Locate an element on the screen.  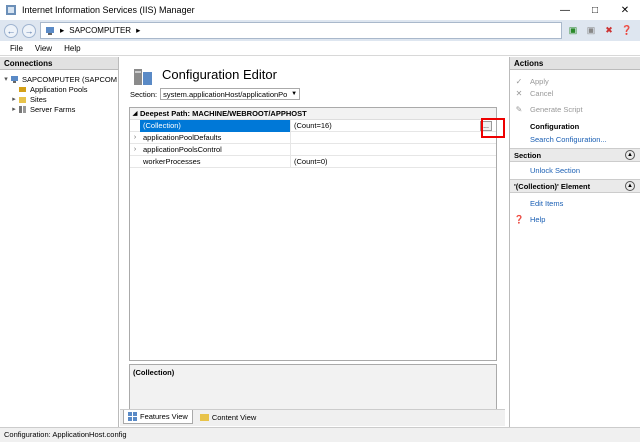
cancel-action: ✕ Cancel is located at coordinates (575, 93).